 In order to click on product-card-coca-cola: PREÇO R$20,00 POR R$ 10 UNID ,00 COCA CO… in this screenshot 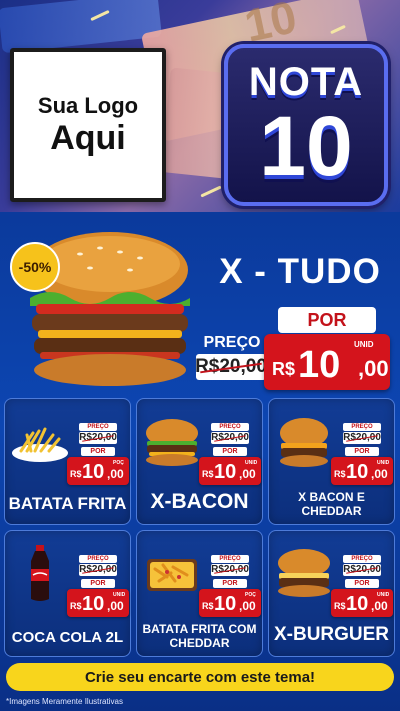, I will do `click(67, 593)`.